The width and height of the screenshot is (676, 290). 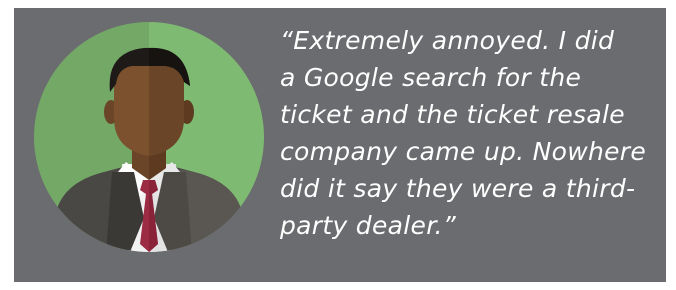 What do you see at coordinates (368, 225) in the screenshot?
I see `quote-line: party dealer.”` at bounding box center [368, 225].